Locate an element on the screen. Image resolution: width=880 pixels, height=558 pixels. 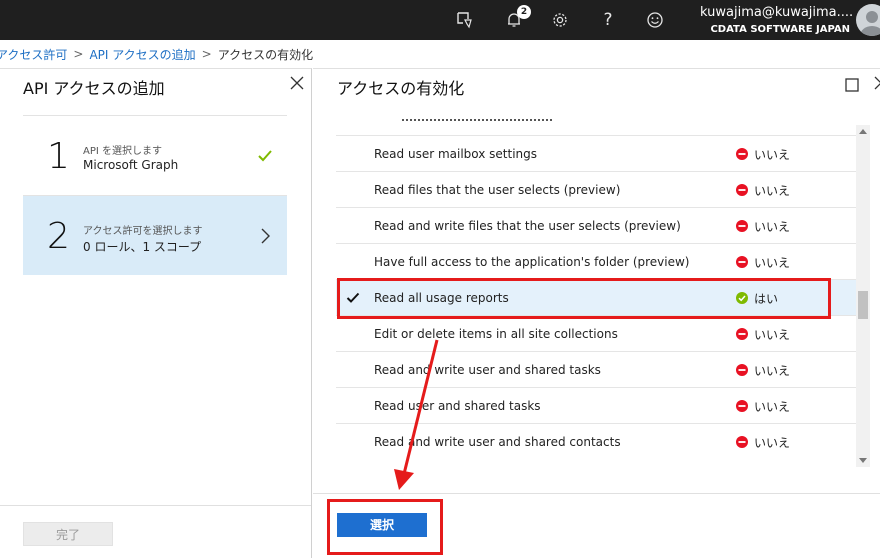
permission-row: Read user mailbox settings いいえ is located at coordinates (596, 153).